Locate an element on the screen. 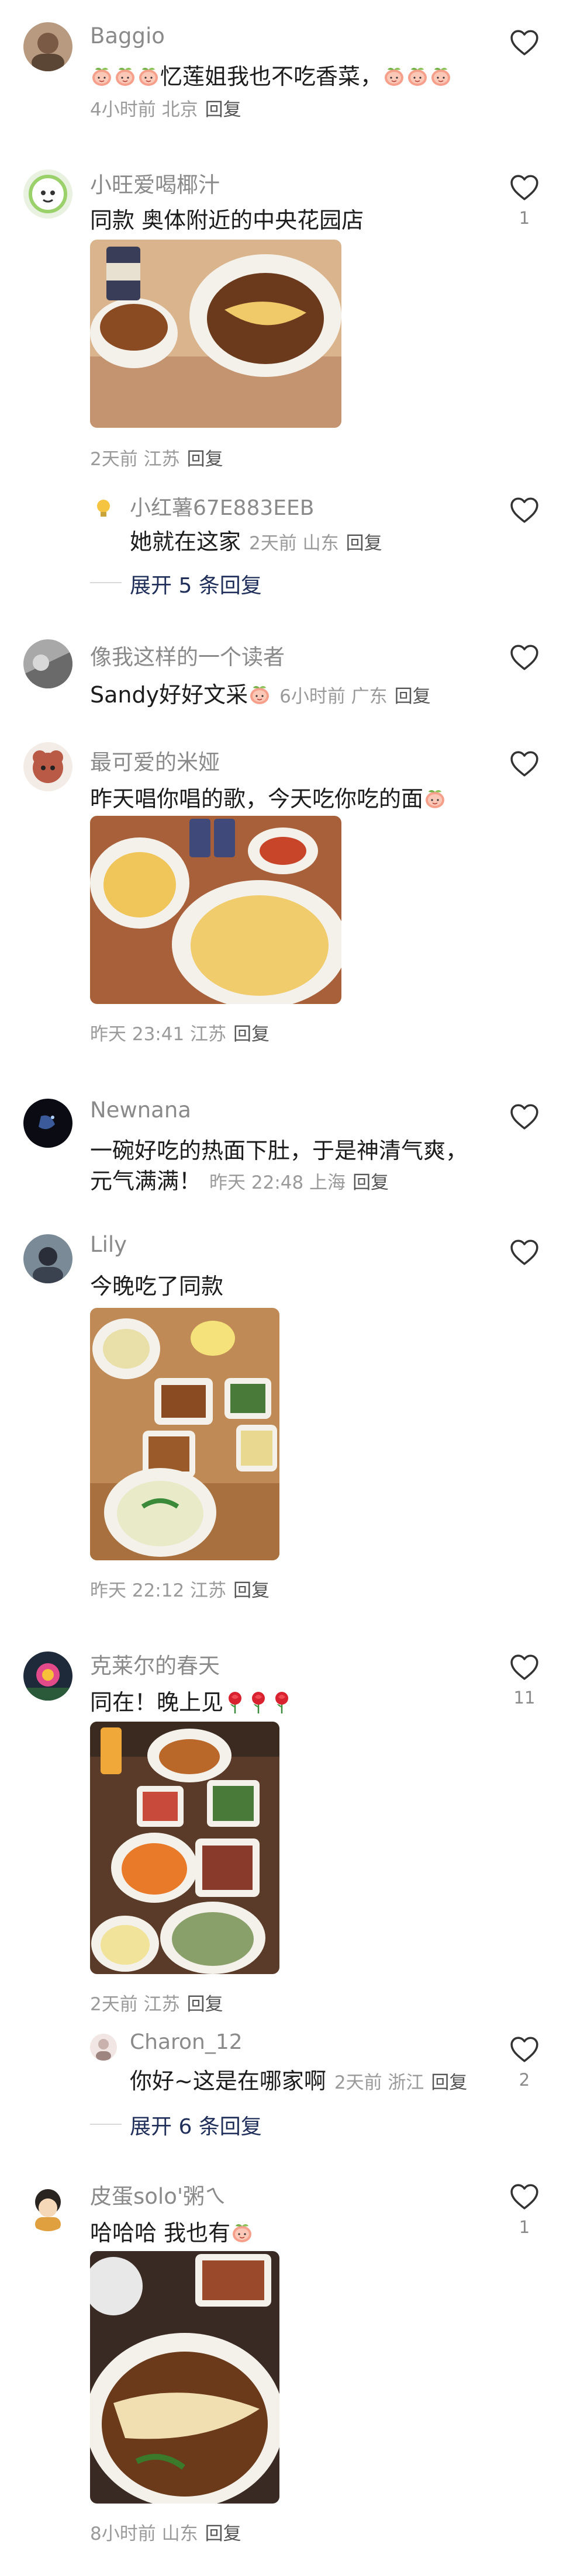  comment-time-location: 8小时前 山东 is located at coordinates (144, 2533).